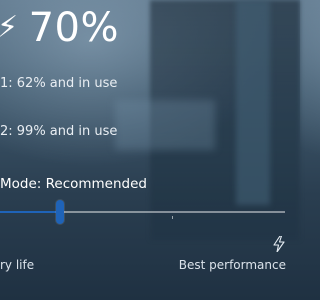  I want to click on battery-1-status: 1: 62% and in use, so click(59, 83).